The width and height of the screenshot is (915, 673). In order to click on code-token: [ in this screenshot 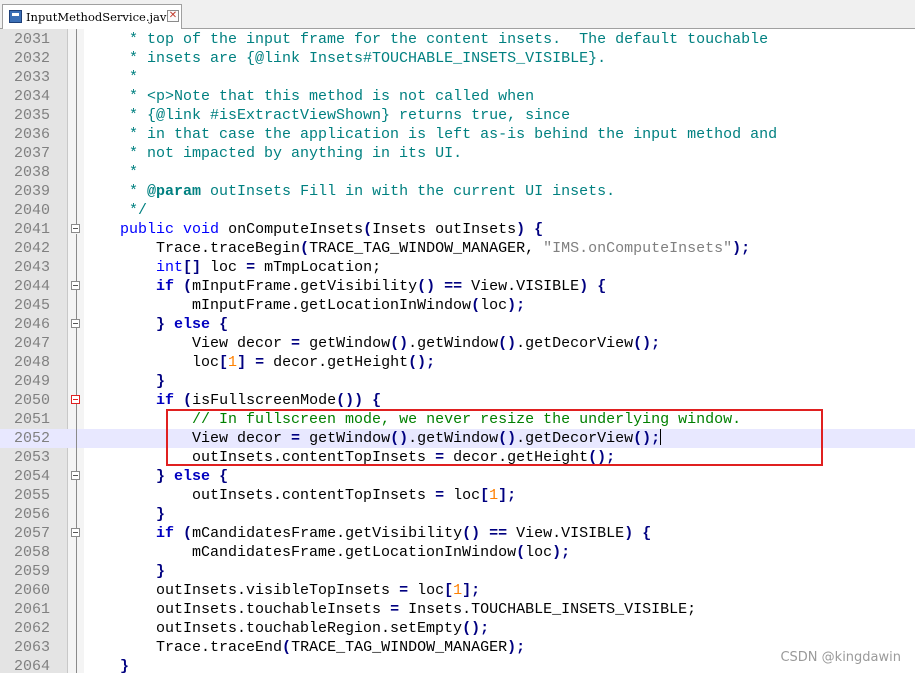, I will do `click(485, 495)`.